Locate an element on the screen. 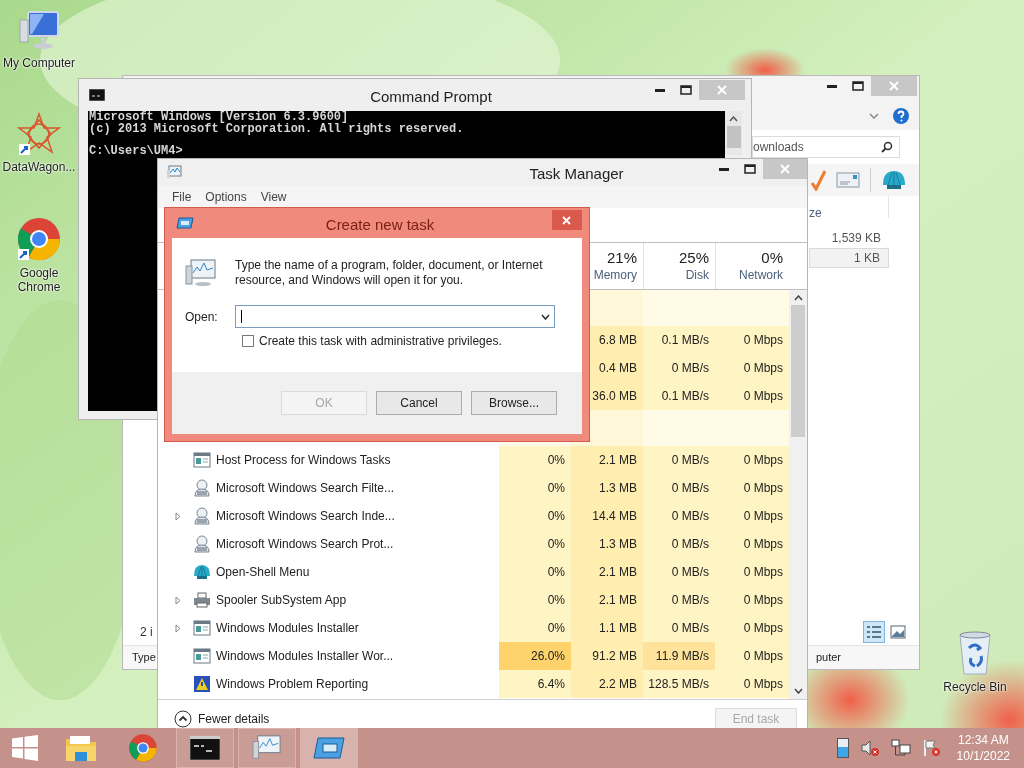 This screenshot has width=1024, height=768. column-header: ze is located at coordinates (815, 213).